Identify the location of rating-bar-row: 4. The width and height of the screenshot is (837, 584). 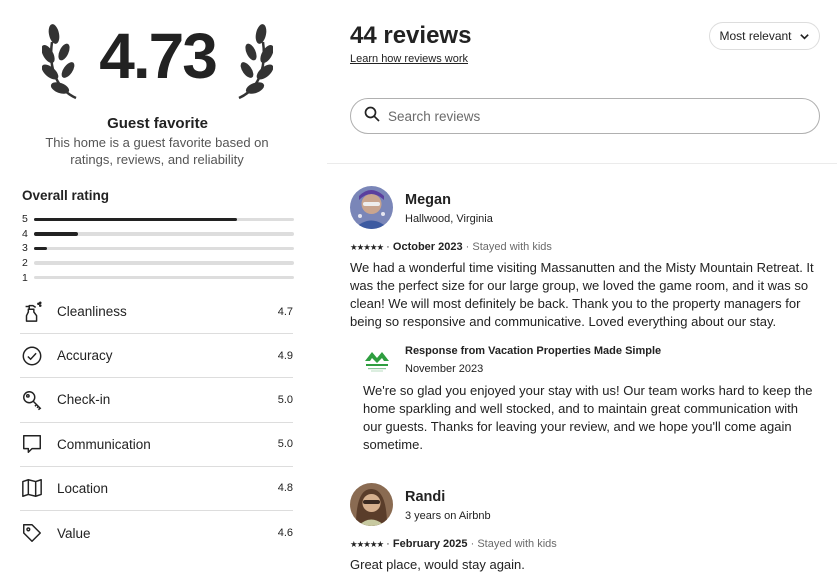
(158, 234).